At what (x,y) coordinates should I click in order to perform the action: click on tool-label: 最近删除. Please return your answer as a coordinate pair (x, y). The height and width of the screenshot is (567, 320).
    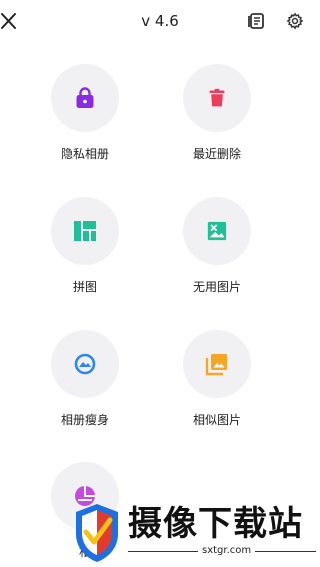
    Looking at the image, I should click on (216, 154).